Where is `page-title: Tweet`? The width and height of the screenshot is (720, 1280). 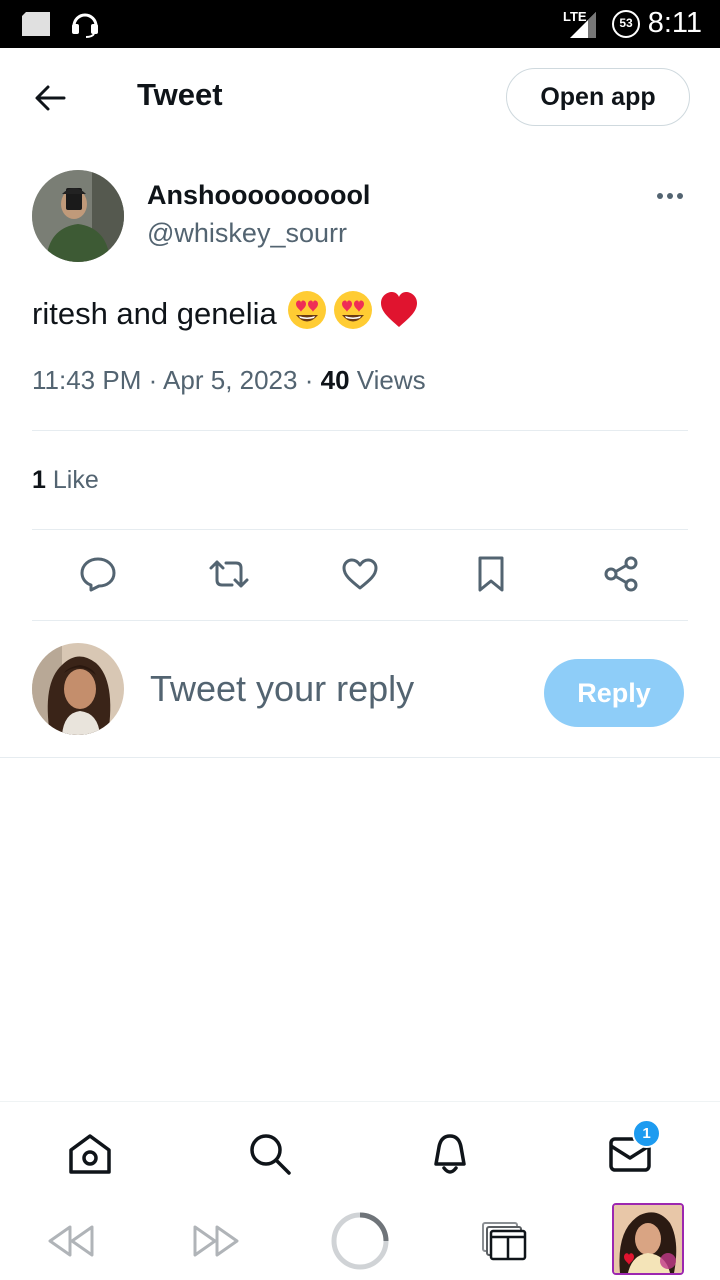 page-title: Tweet is located at coordinates (180, 94).